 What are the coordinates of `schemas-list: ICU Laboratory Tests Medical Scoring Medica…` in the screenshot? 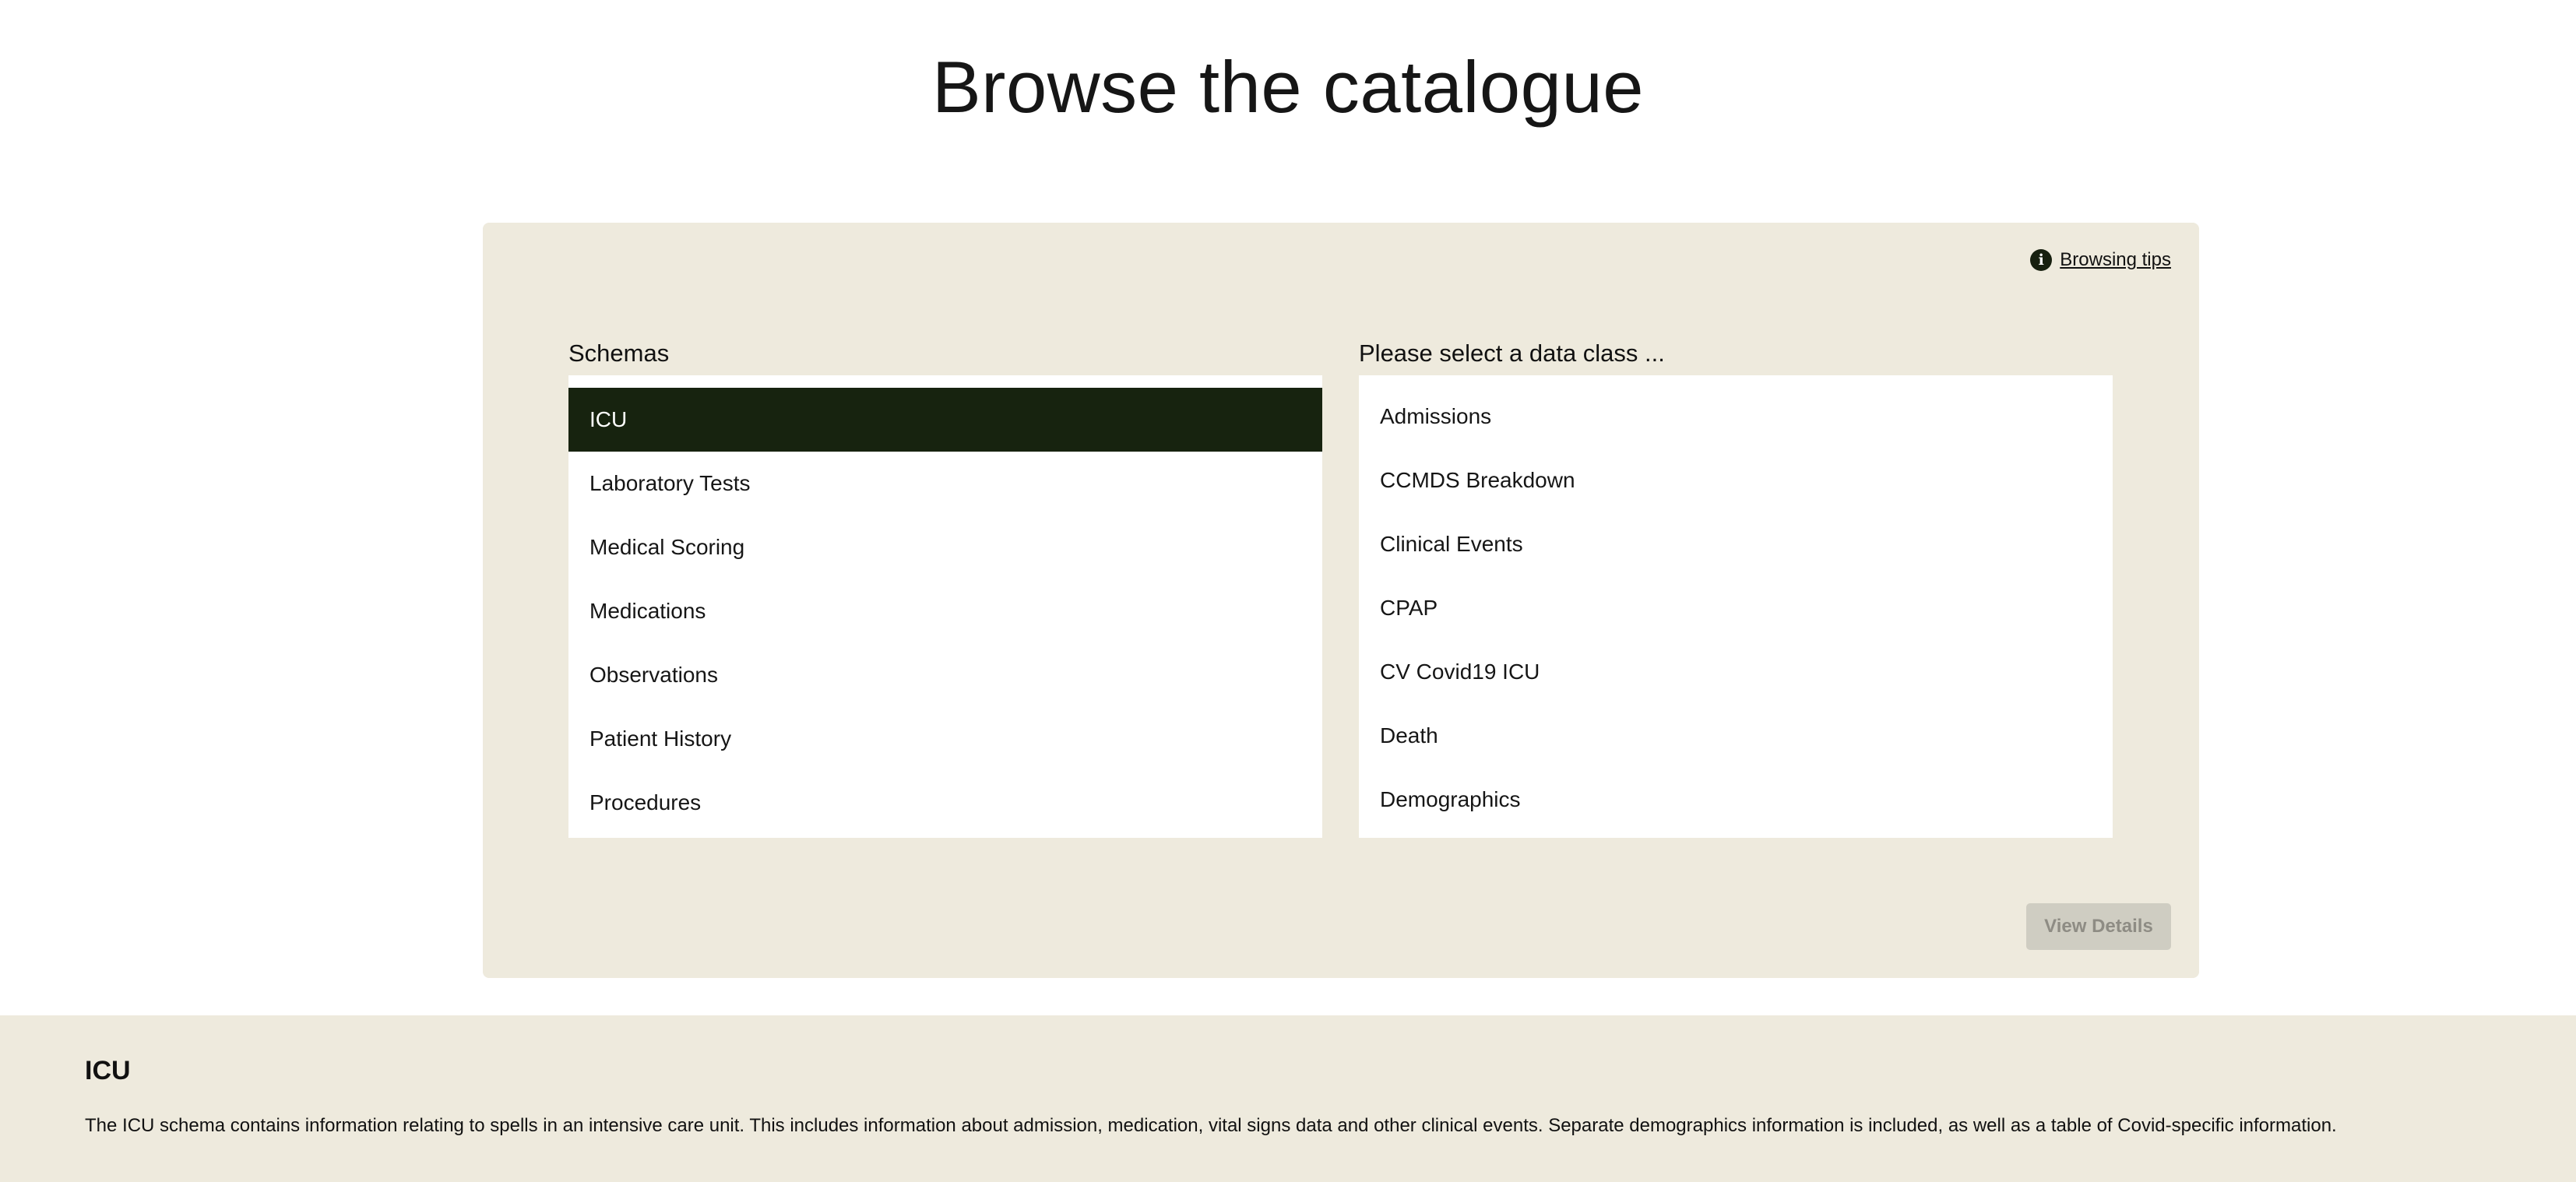 It's located at (945, 606).